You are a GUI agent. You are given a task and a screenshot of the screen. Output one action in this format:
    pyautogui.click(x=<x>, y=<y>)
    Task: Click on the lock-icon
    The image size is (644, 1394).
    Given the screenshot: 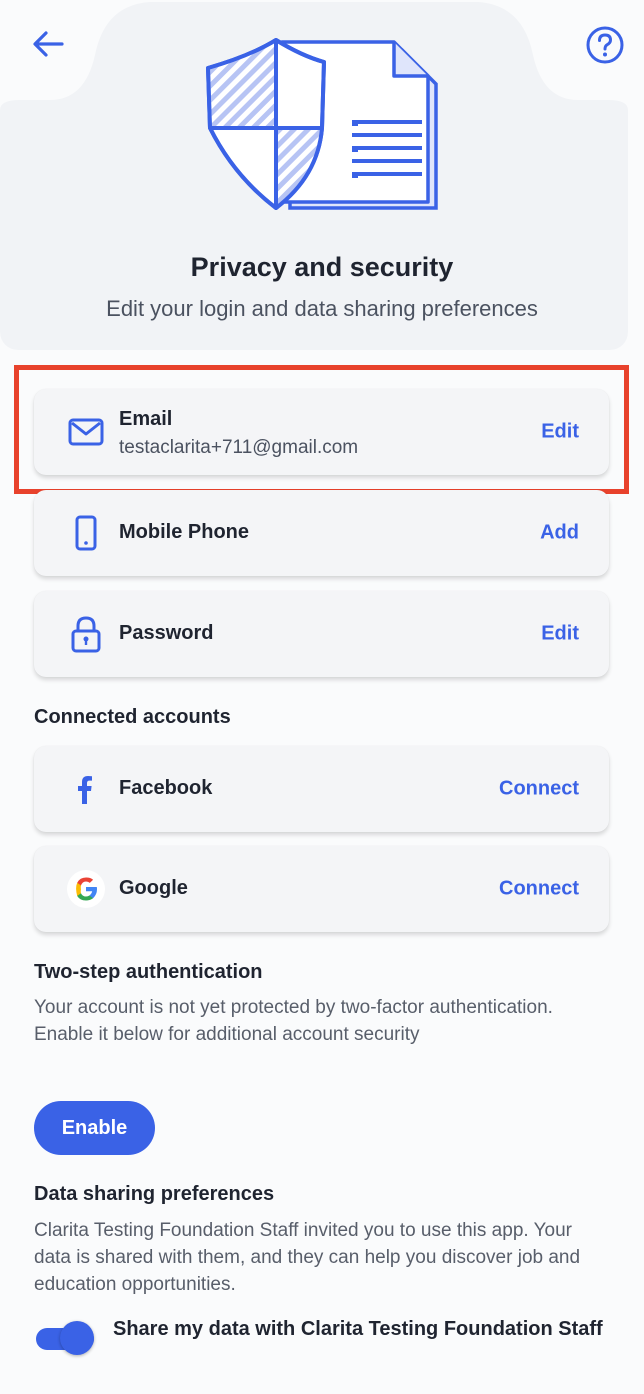 What is the action you would take?
    pyautogui.click(x=86, y=634)
    